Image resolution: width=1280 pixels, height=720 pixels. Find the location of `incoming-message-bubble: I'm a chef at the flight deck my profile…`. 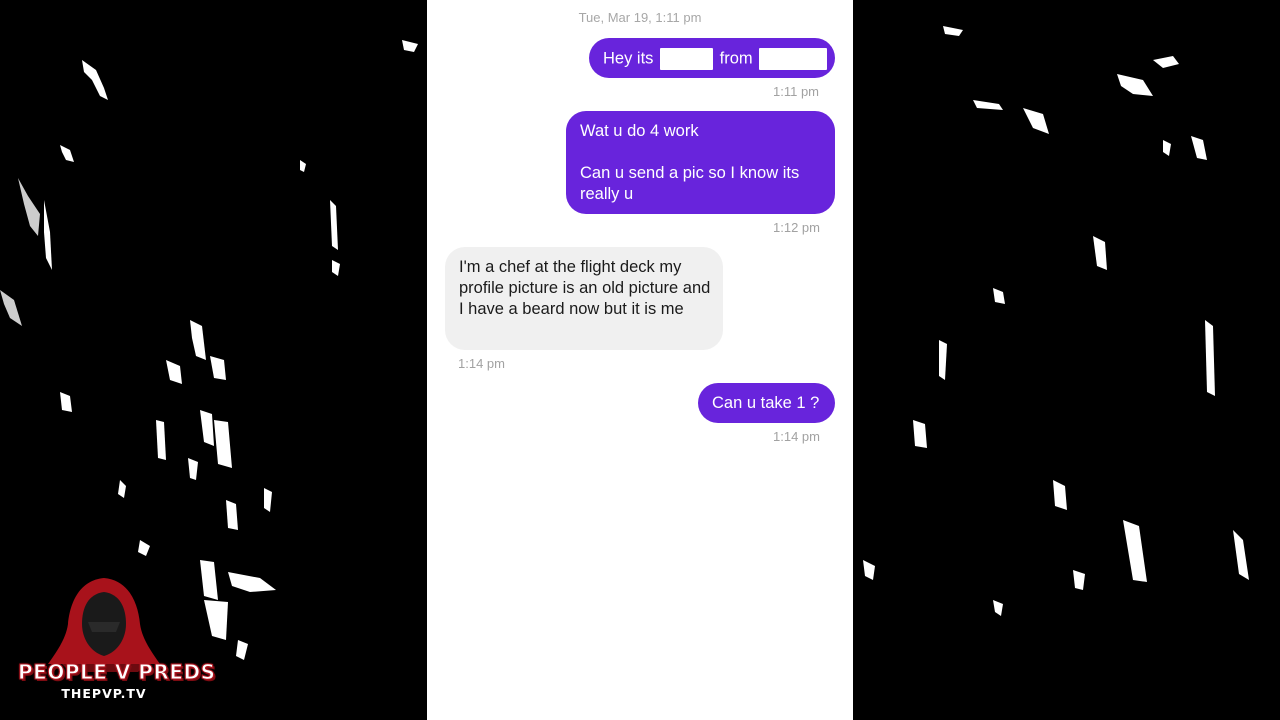

incoming-message-bubble: I'm a chef at the flight deck my profile… is located at coordinates (584, 298).